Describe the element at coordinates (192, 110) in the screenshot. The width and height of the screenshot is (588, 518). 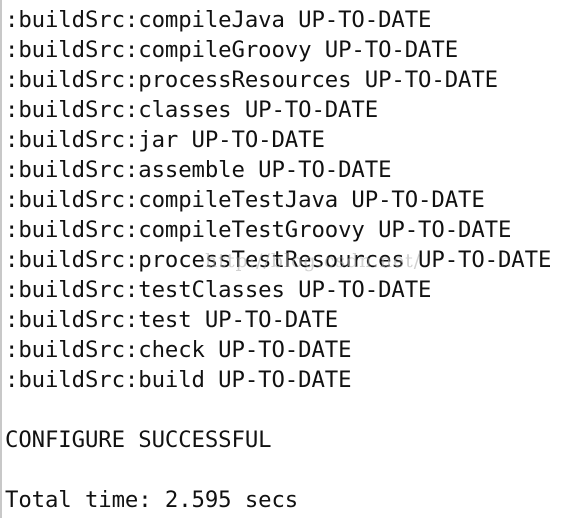
I see `output-line: :buildSrc:classes UP-TO-DATE` at that location.